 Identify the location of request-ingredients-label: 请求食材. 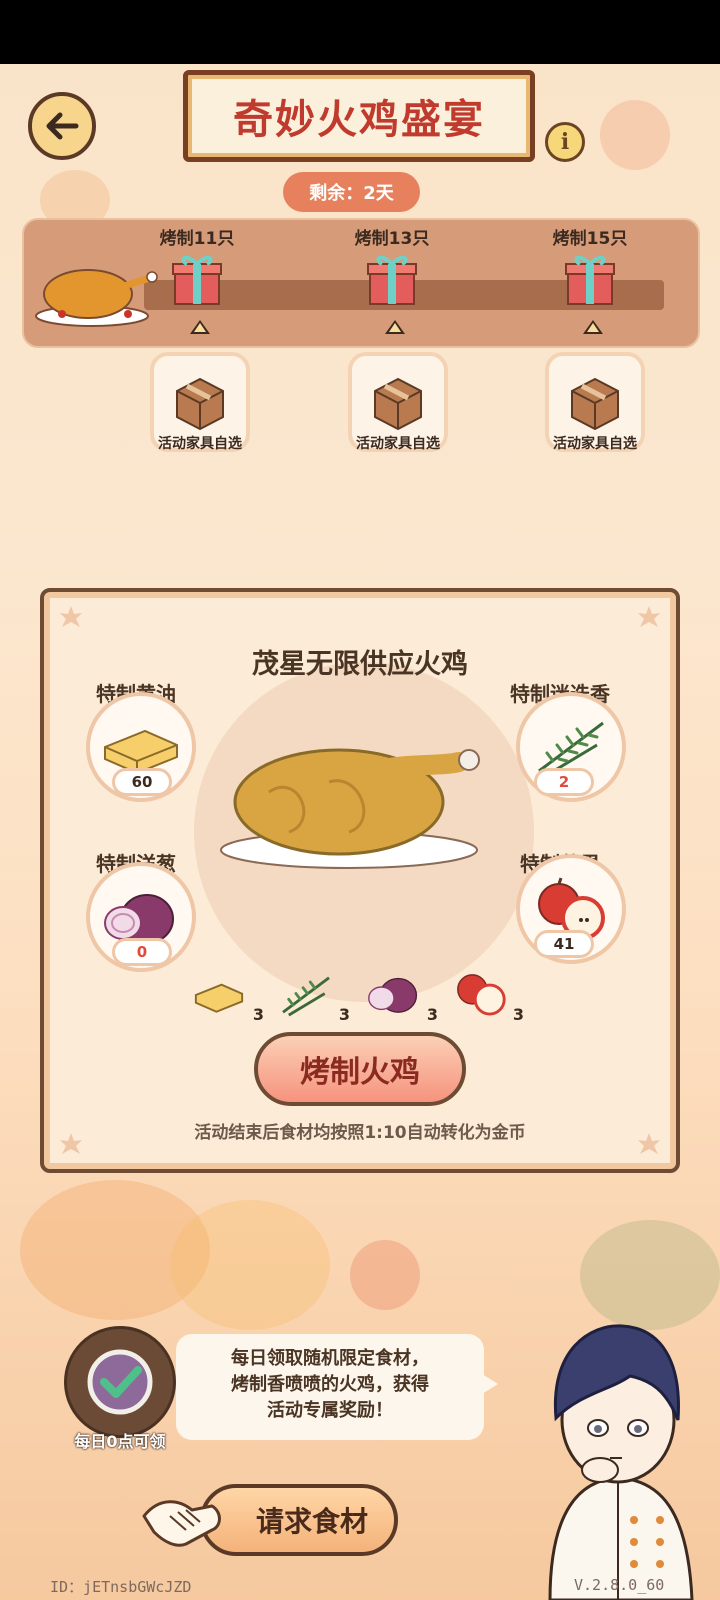
(311, 1521).